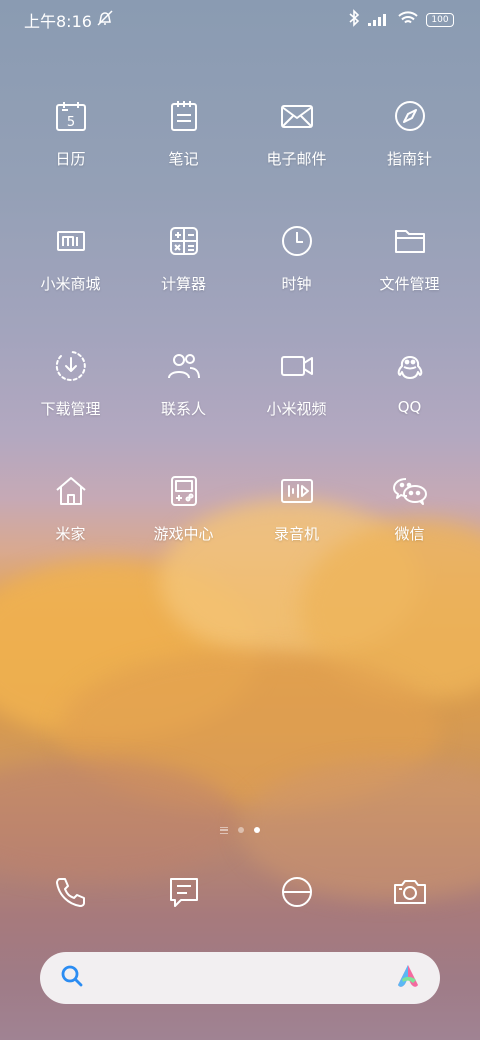 This screenshot has height=1040, width=480. Describe the element at coordinates (184, 116) in the screenshot. I see `notes-icon` at that location.